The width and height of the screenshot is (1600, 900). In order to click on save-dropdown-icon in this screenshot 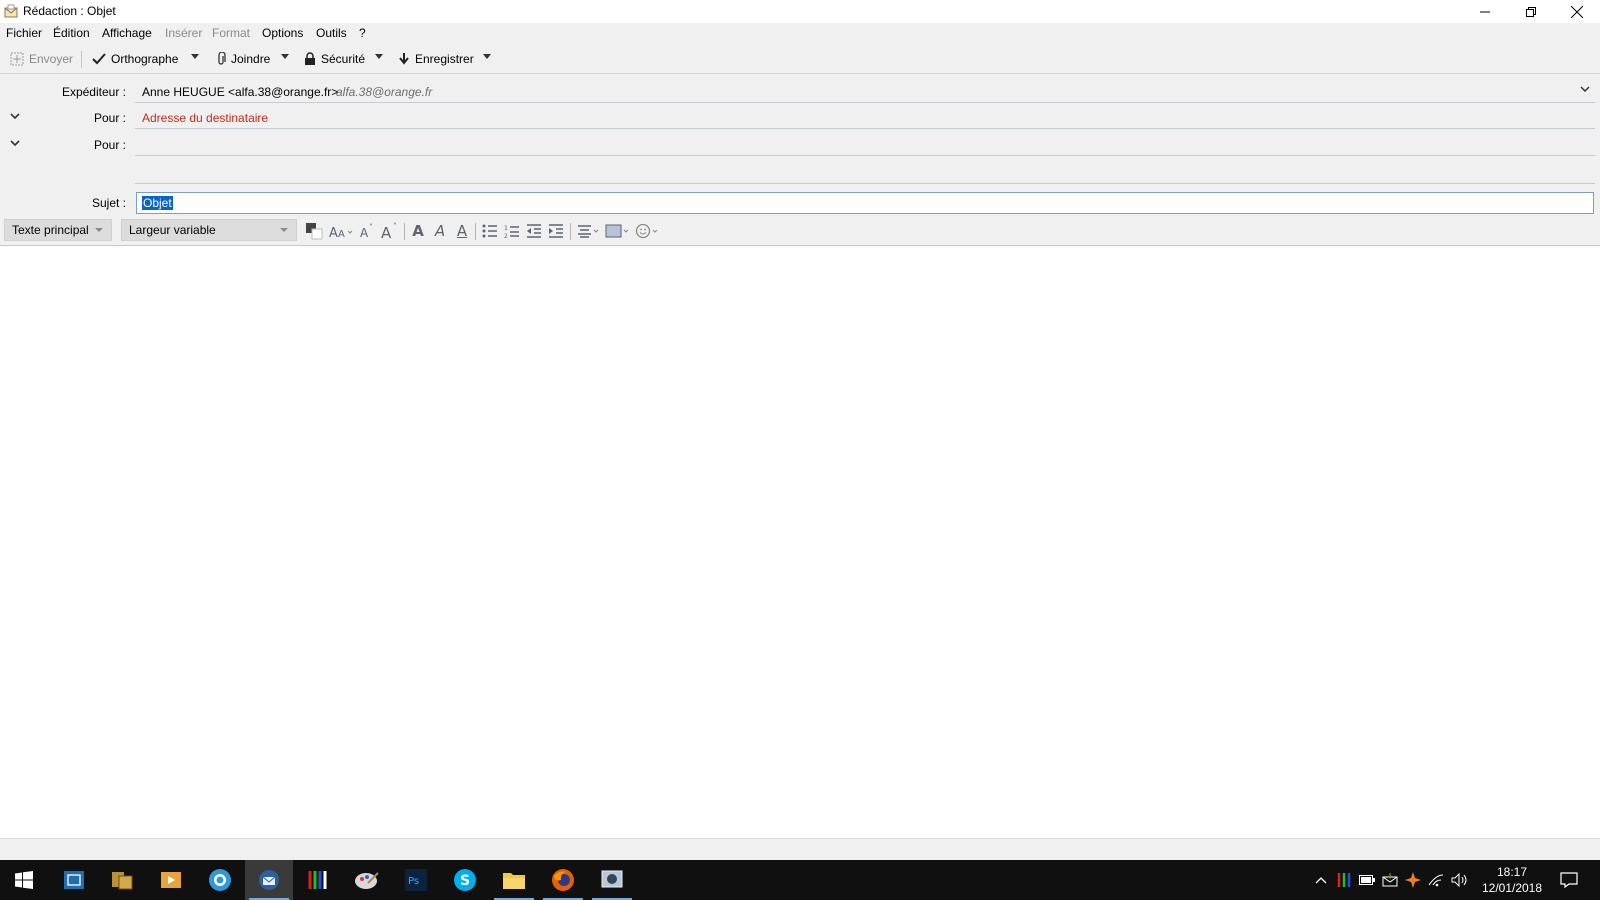, I will do `click(487, 56)`.